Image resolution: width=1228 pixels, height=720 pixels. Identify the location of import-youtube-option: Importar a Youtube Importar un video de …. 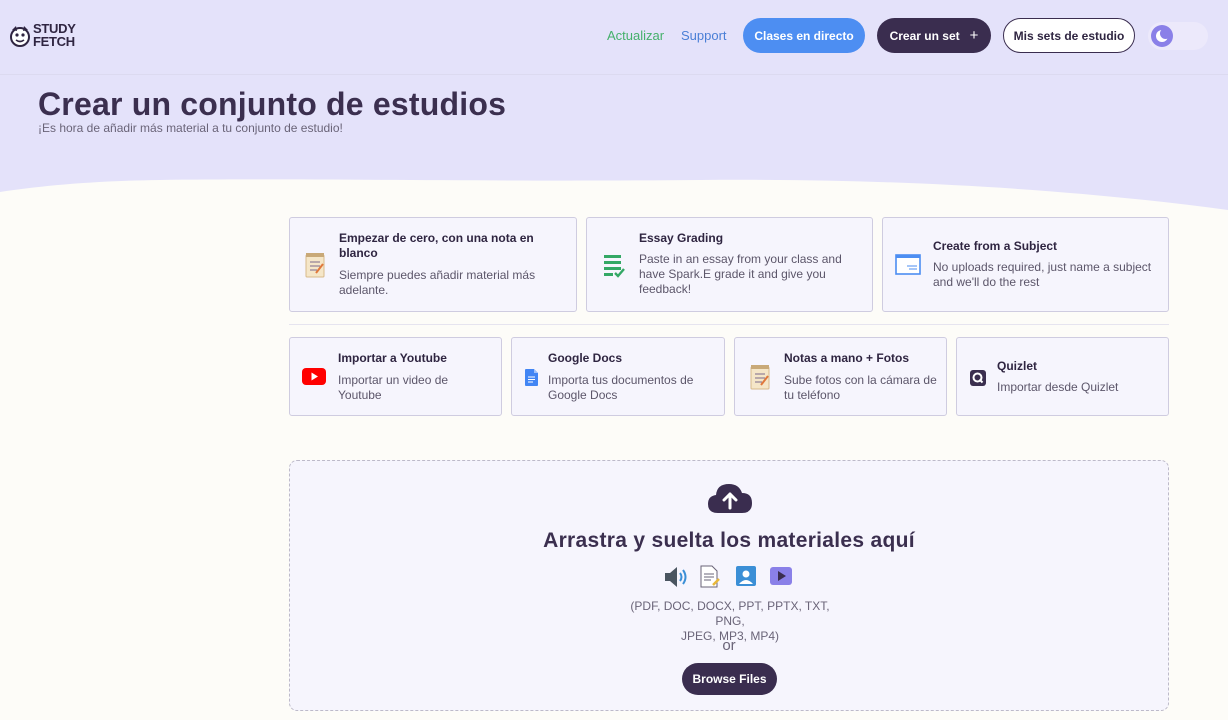
(395, 376).